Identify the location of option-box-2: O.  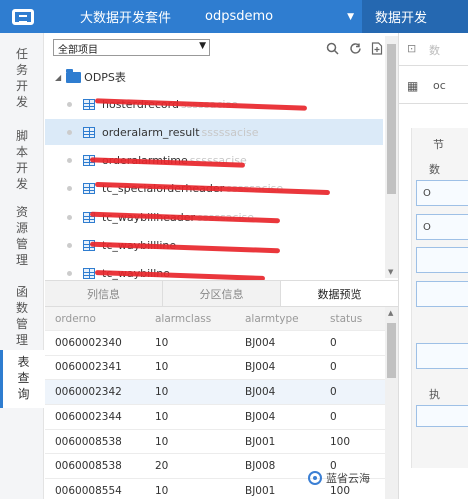
(442, 227).